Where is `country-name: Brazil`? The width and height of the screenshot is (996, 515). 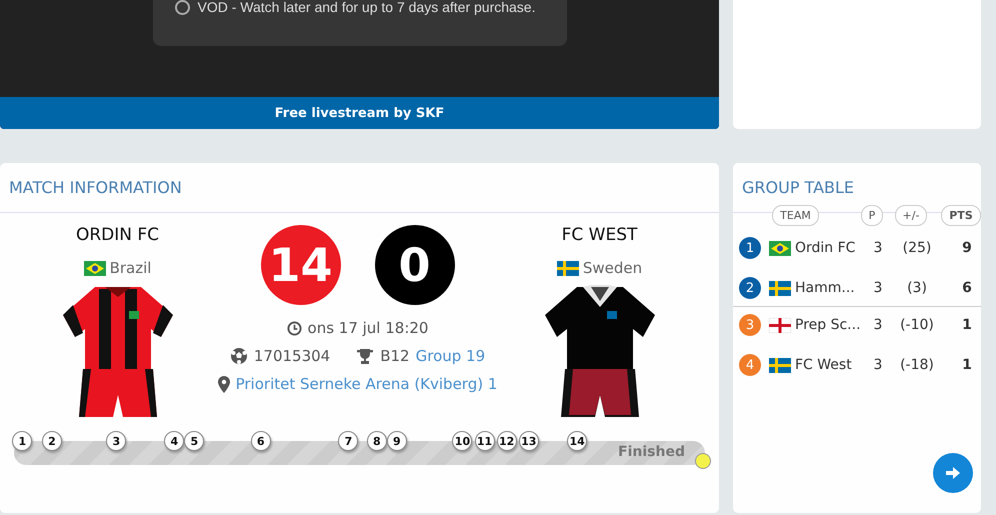
country-name: Brazil is located at coordinates (131, 268).